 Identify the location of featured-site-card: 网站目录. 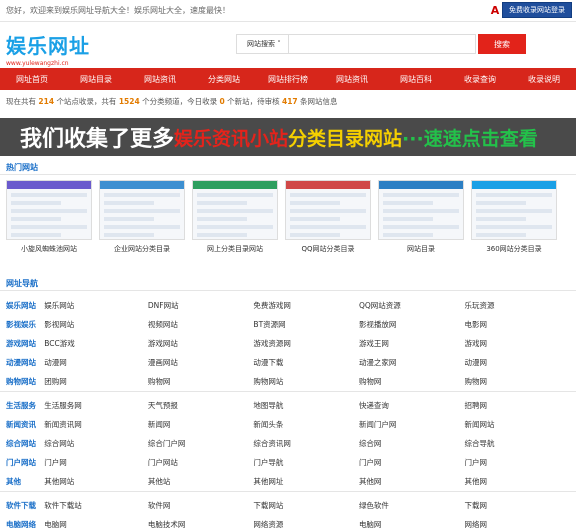
(421, 220).